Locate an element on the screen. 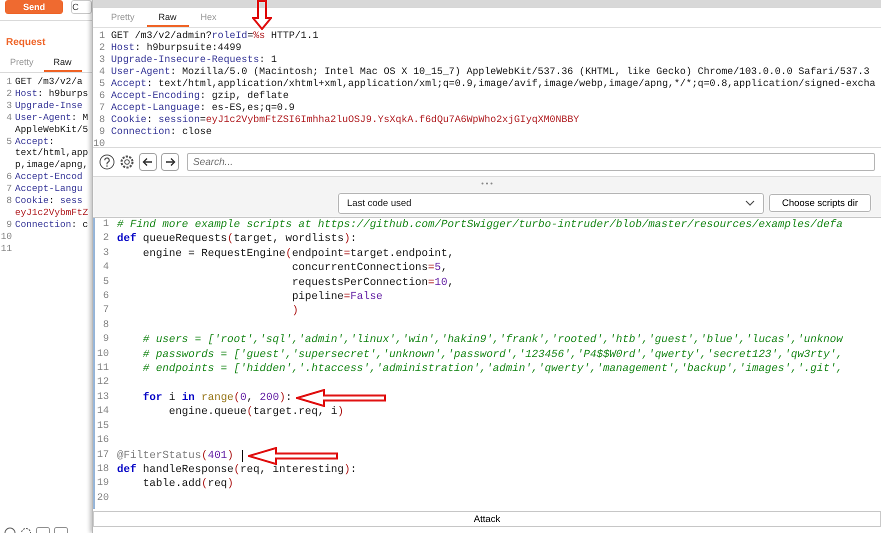 This screenshot has height=533, width=881. line-number: 15 is located at coordinates (103, 427).